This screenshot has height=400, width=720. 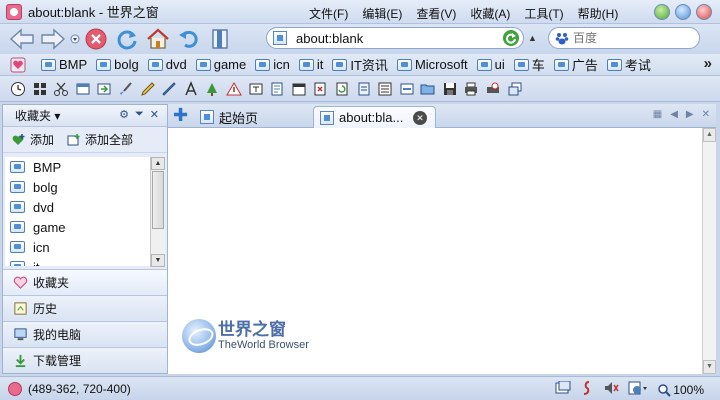 I want to click on favorite-folder: game, so click(x=220, y=64).